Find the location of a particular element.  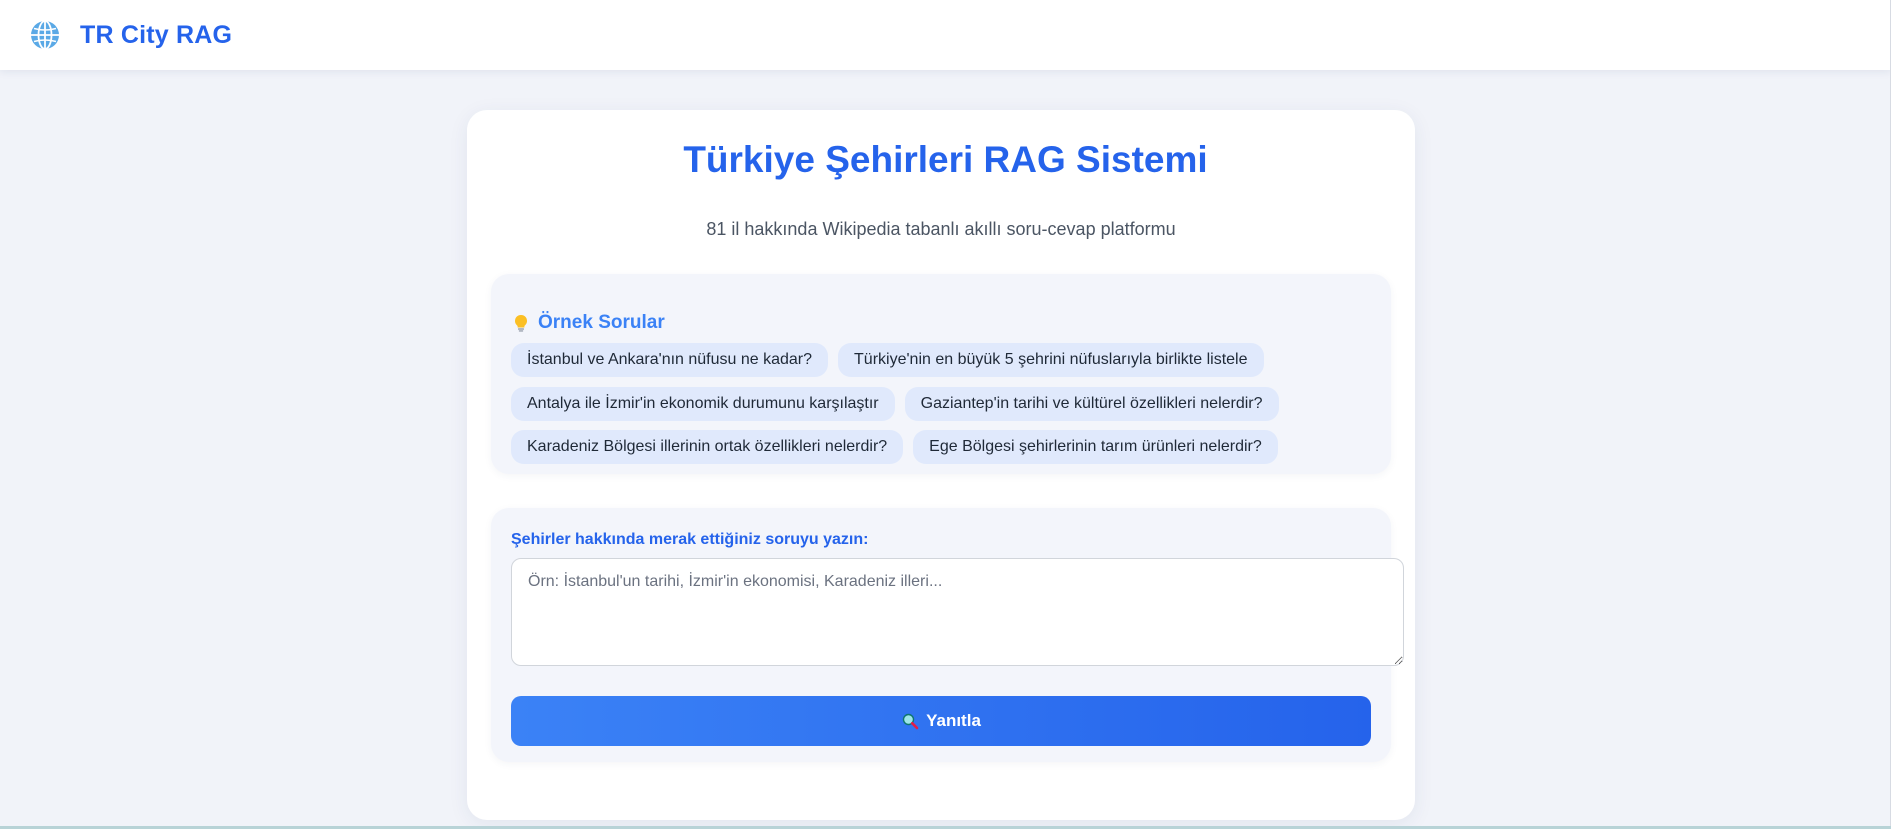

answer-button: Yanıtla is located at coordinates (941, 721).